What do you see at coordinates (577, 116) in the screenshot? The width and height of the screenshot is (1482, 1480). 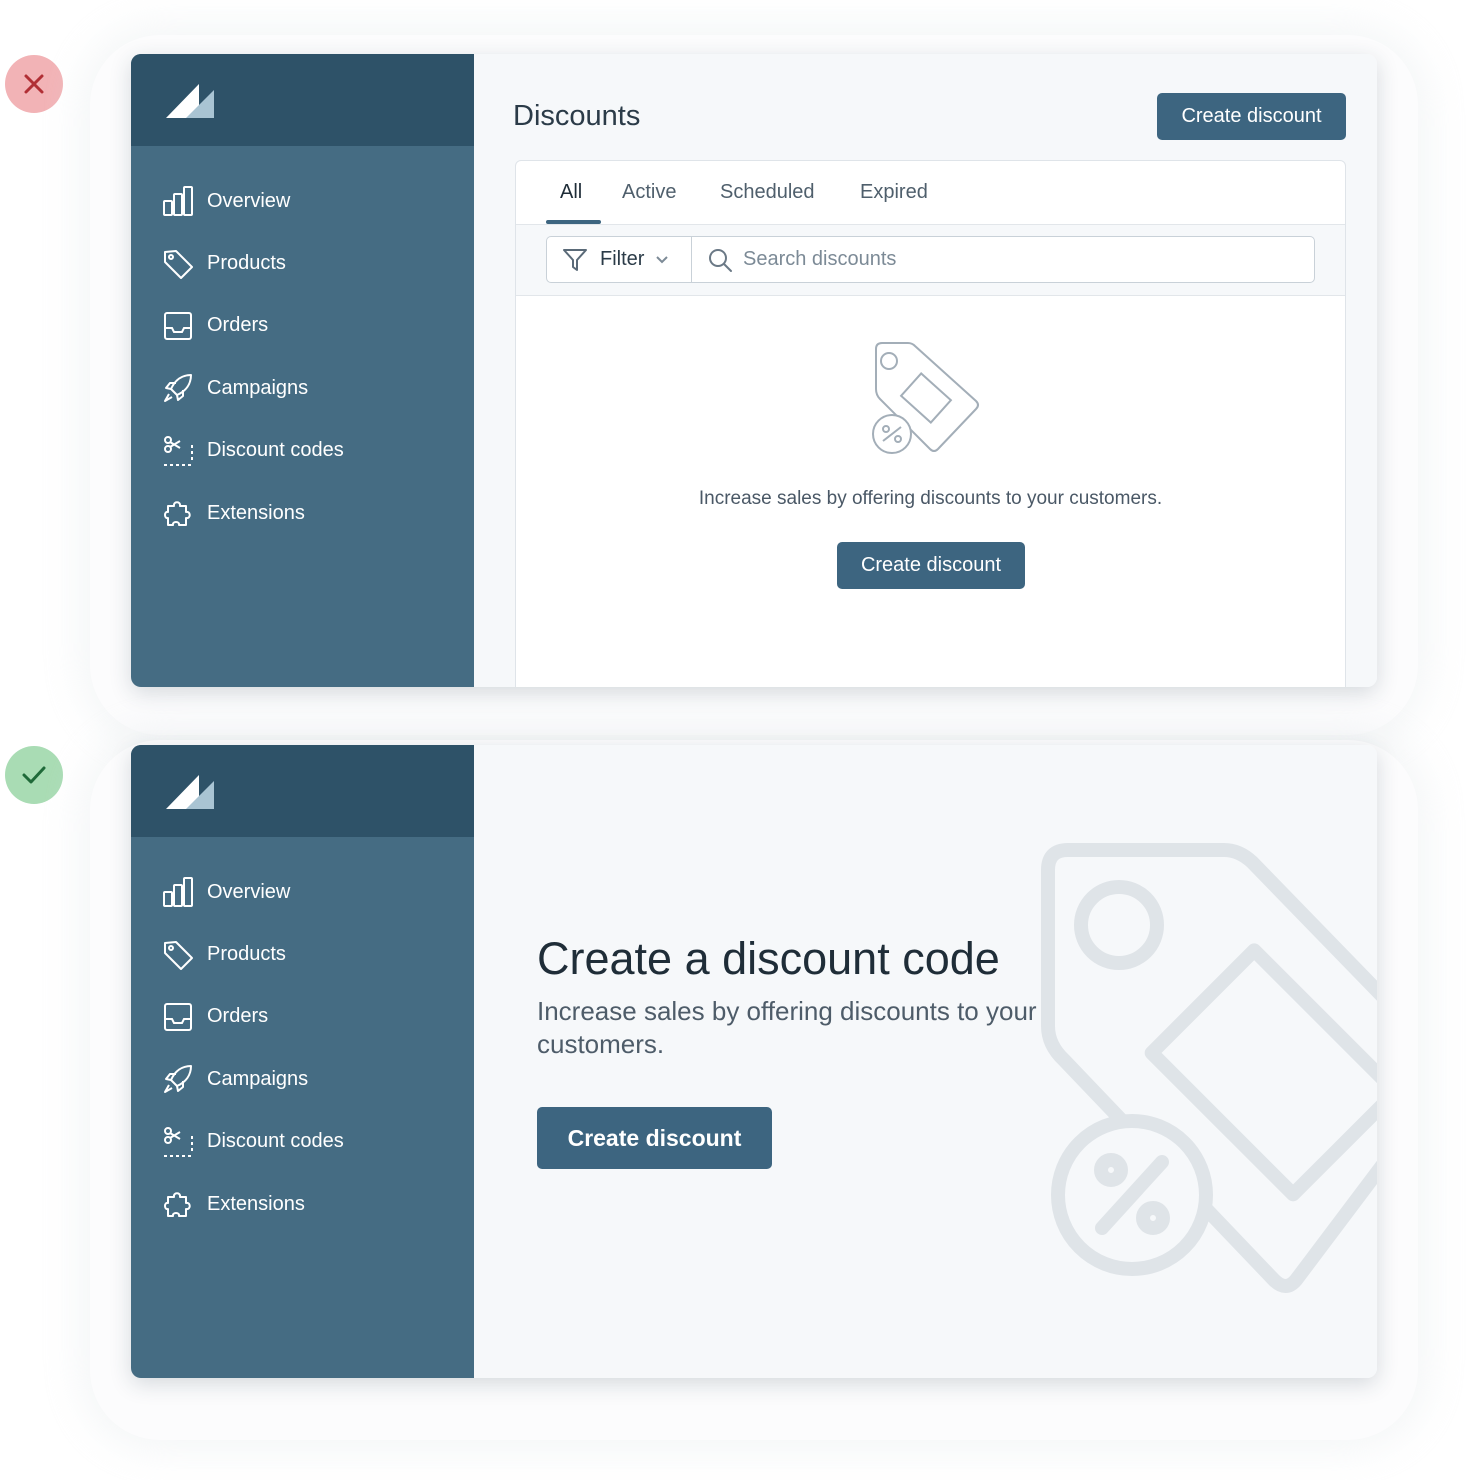 I see `page-title: Discounts` at bounding box center [577, 116].